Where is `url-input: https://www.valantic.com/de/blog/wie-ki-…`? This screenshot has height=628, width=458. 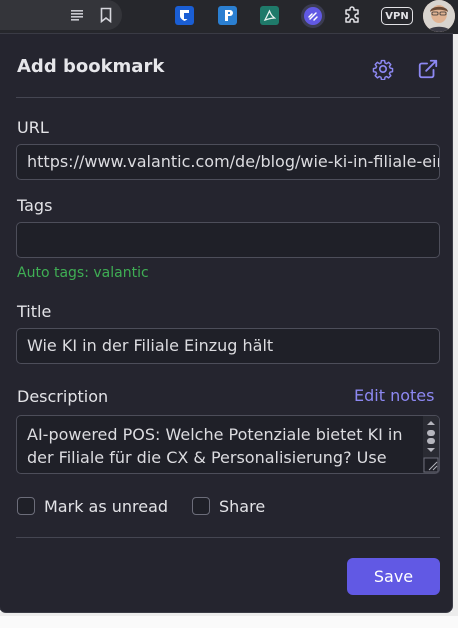 url-input: https://www.valantic.com/de/blog/wie-ki-… is located at coordinates (228, 162).